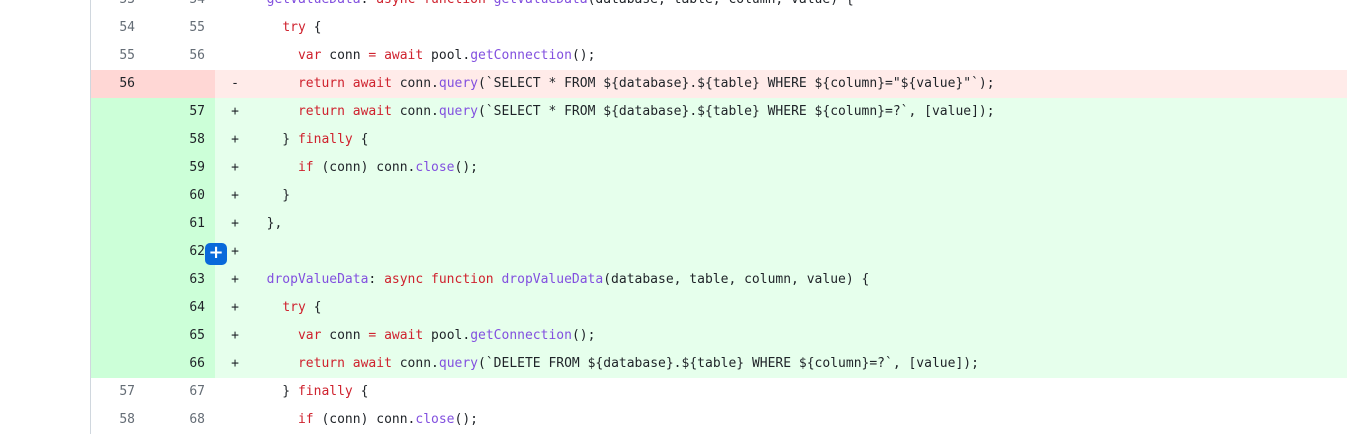 This screenshot has height=434, width=1347. I want to click on code-token: if, so click(305, 419).